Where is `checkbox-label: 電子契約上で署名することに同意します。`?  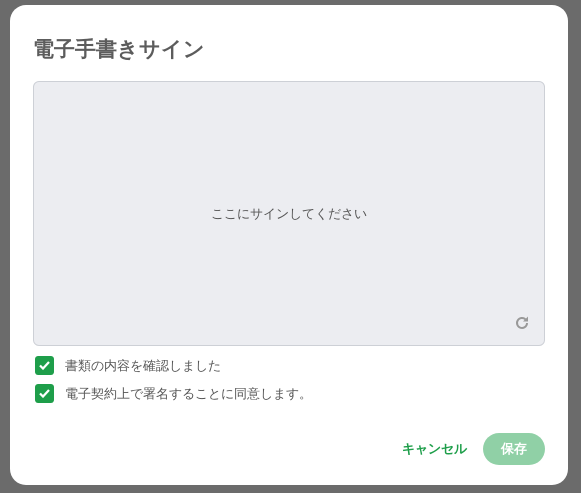 checkbox-label: 電子契約上で署名することに同意します。 is located at coordinates (188, 394).